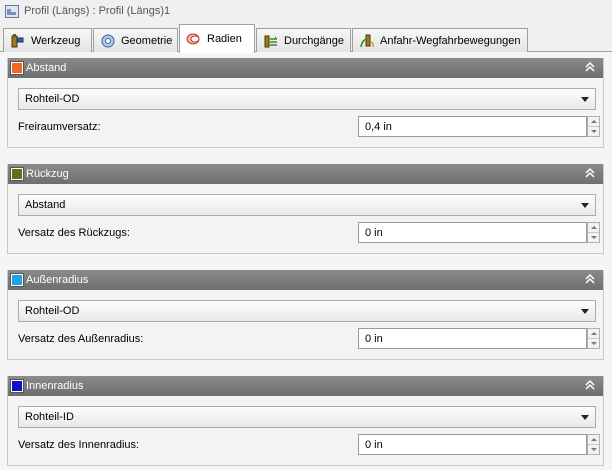 This screenshot has width=612, height=470. I want to click on versatz-rueckzug-input: 0 in, so click(472, 232).